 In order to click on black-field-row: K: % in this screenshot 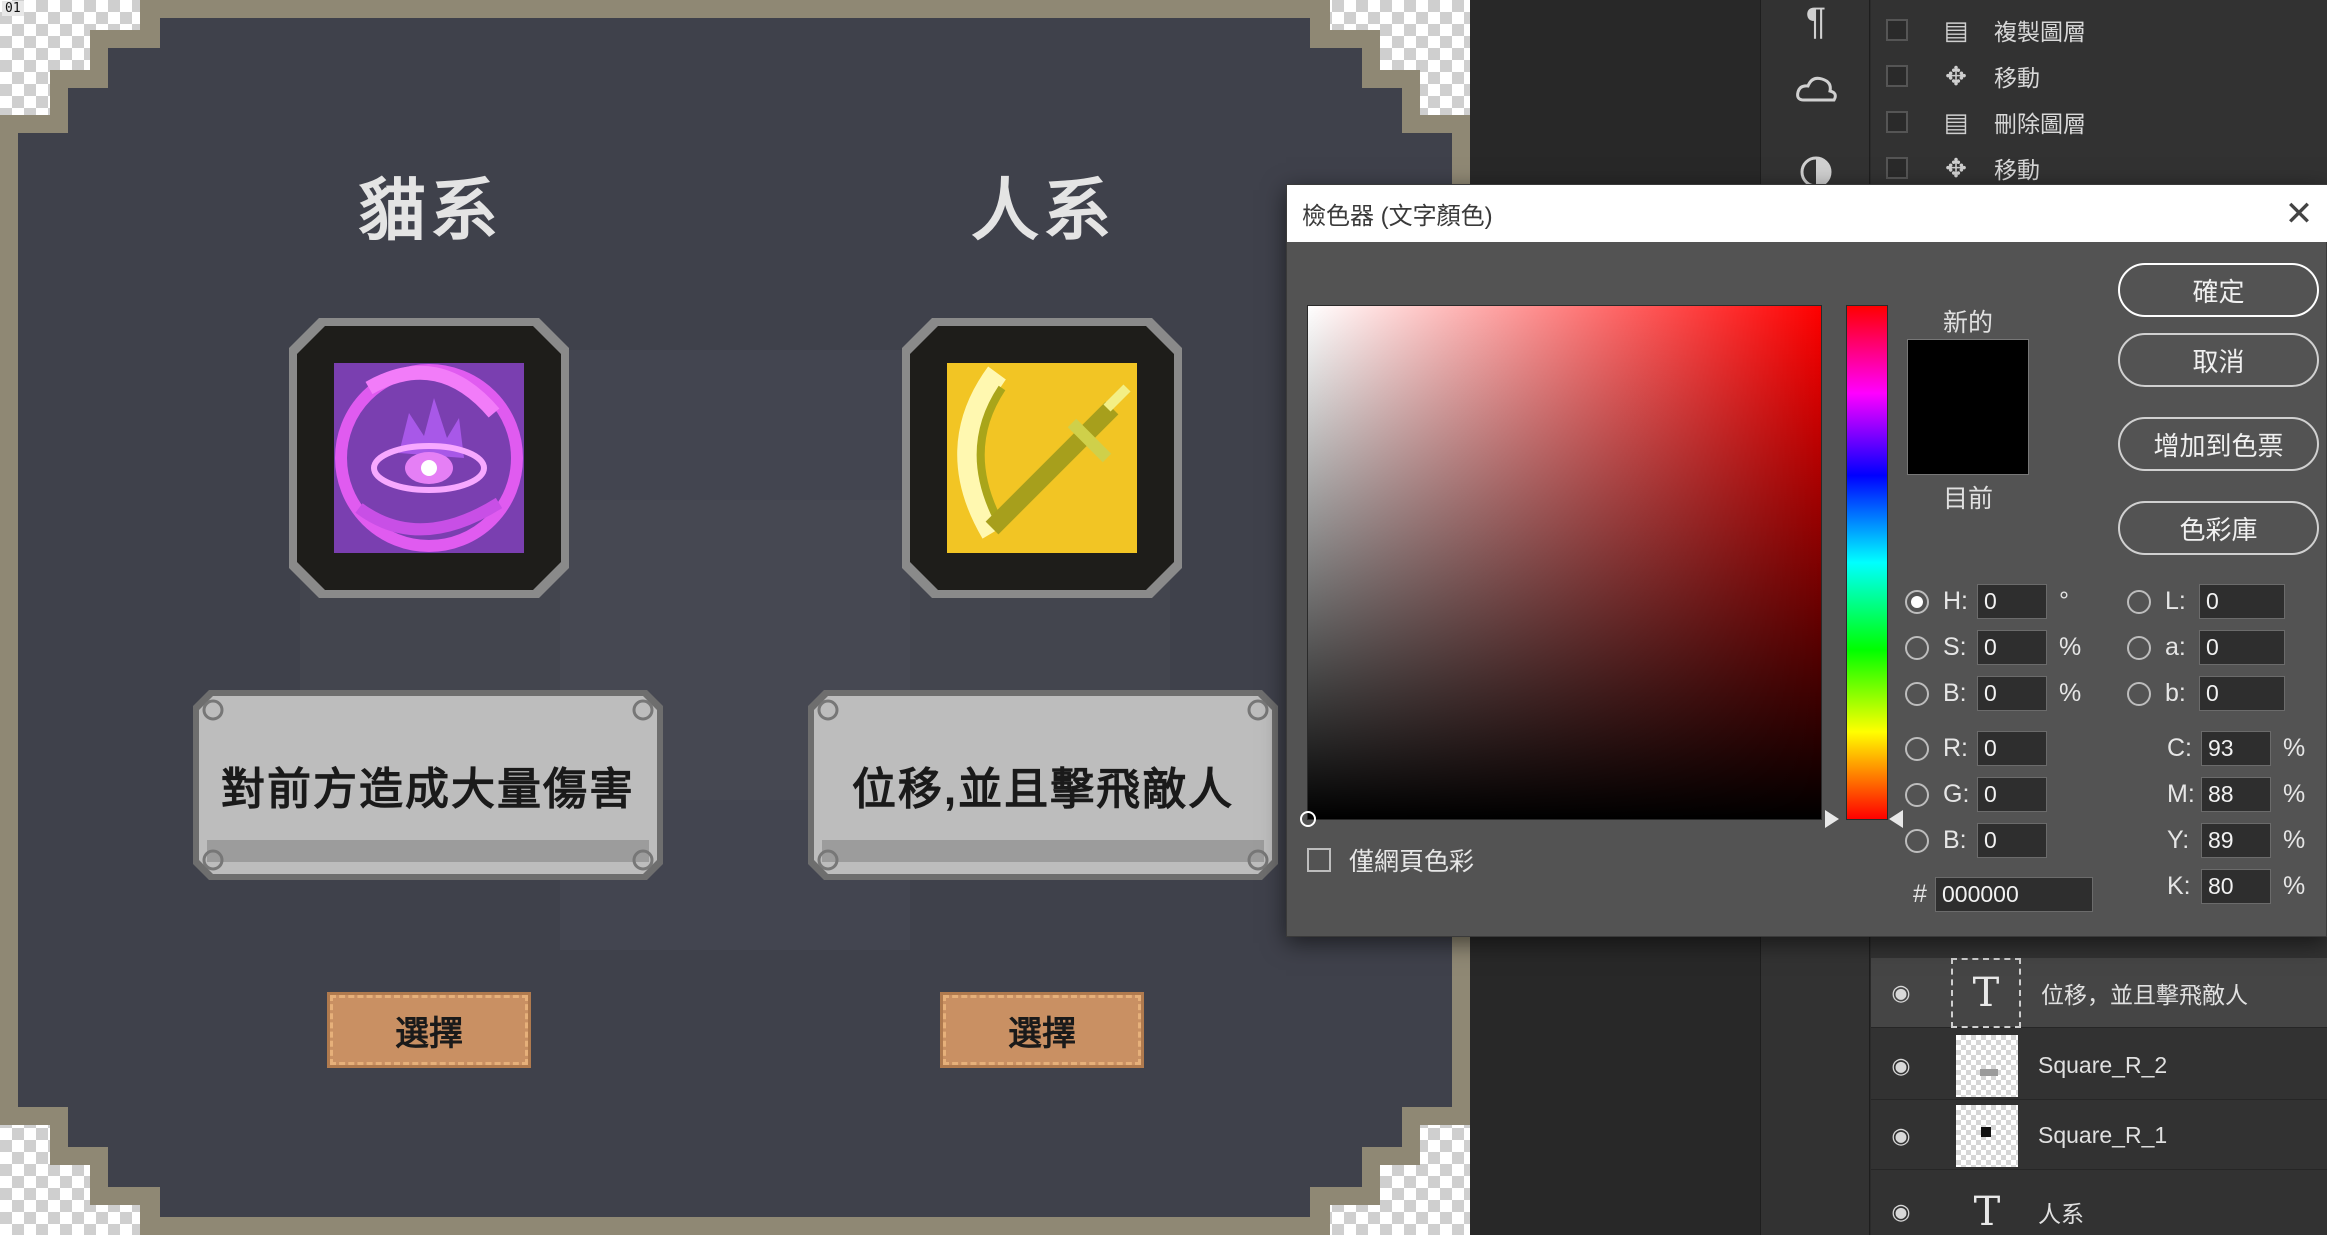, I will do `click(2237, 886)`.